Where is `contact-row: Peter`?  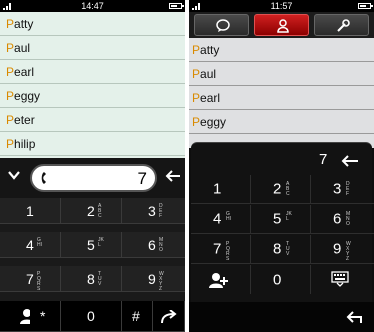 contact-row: Peter is located at coordinates (92, 120).